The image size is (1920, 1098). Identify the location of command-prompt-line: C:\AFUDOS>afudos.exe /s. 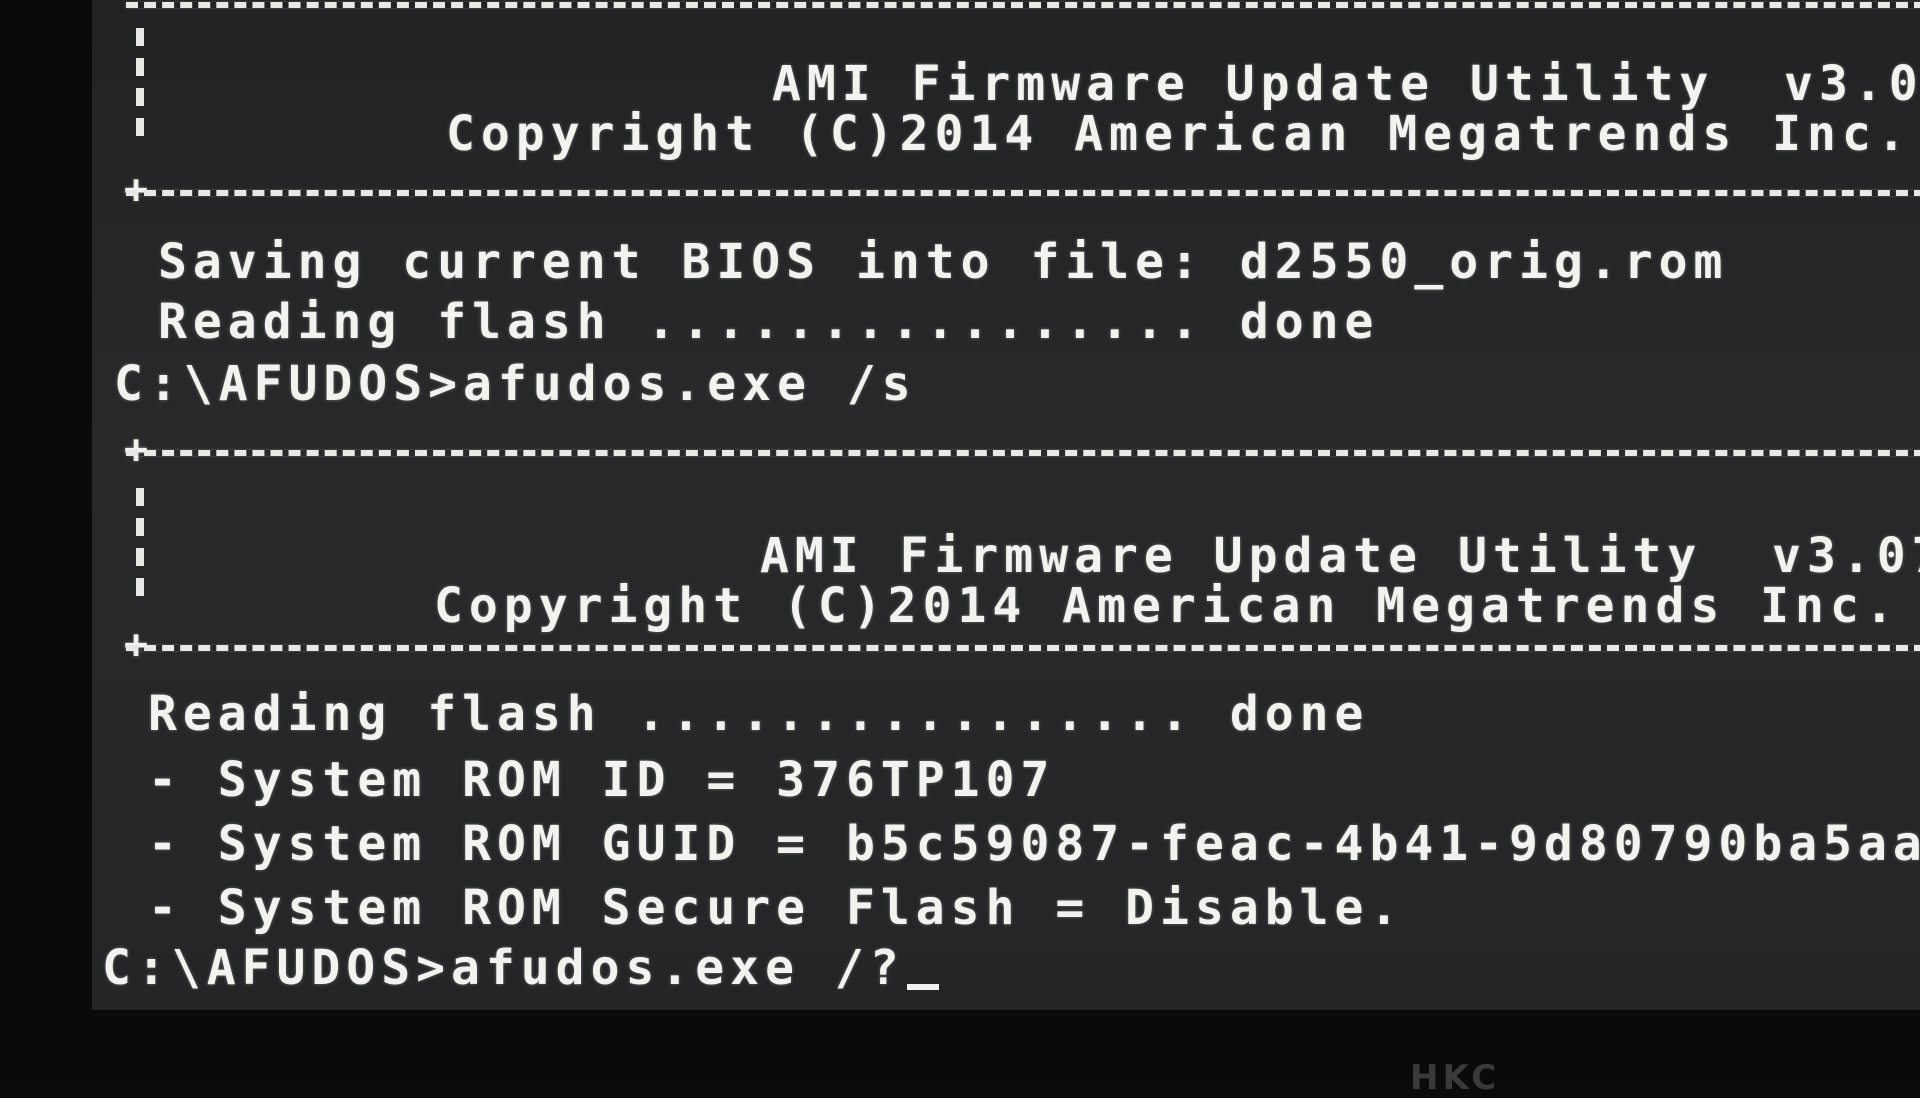
(515, 384).